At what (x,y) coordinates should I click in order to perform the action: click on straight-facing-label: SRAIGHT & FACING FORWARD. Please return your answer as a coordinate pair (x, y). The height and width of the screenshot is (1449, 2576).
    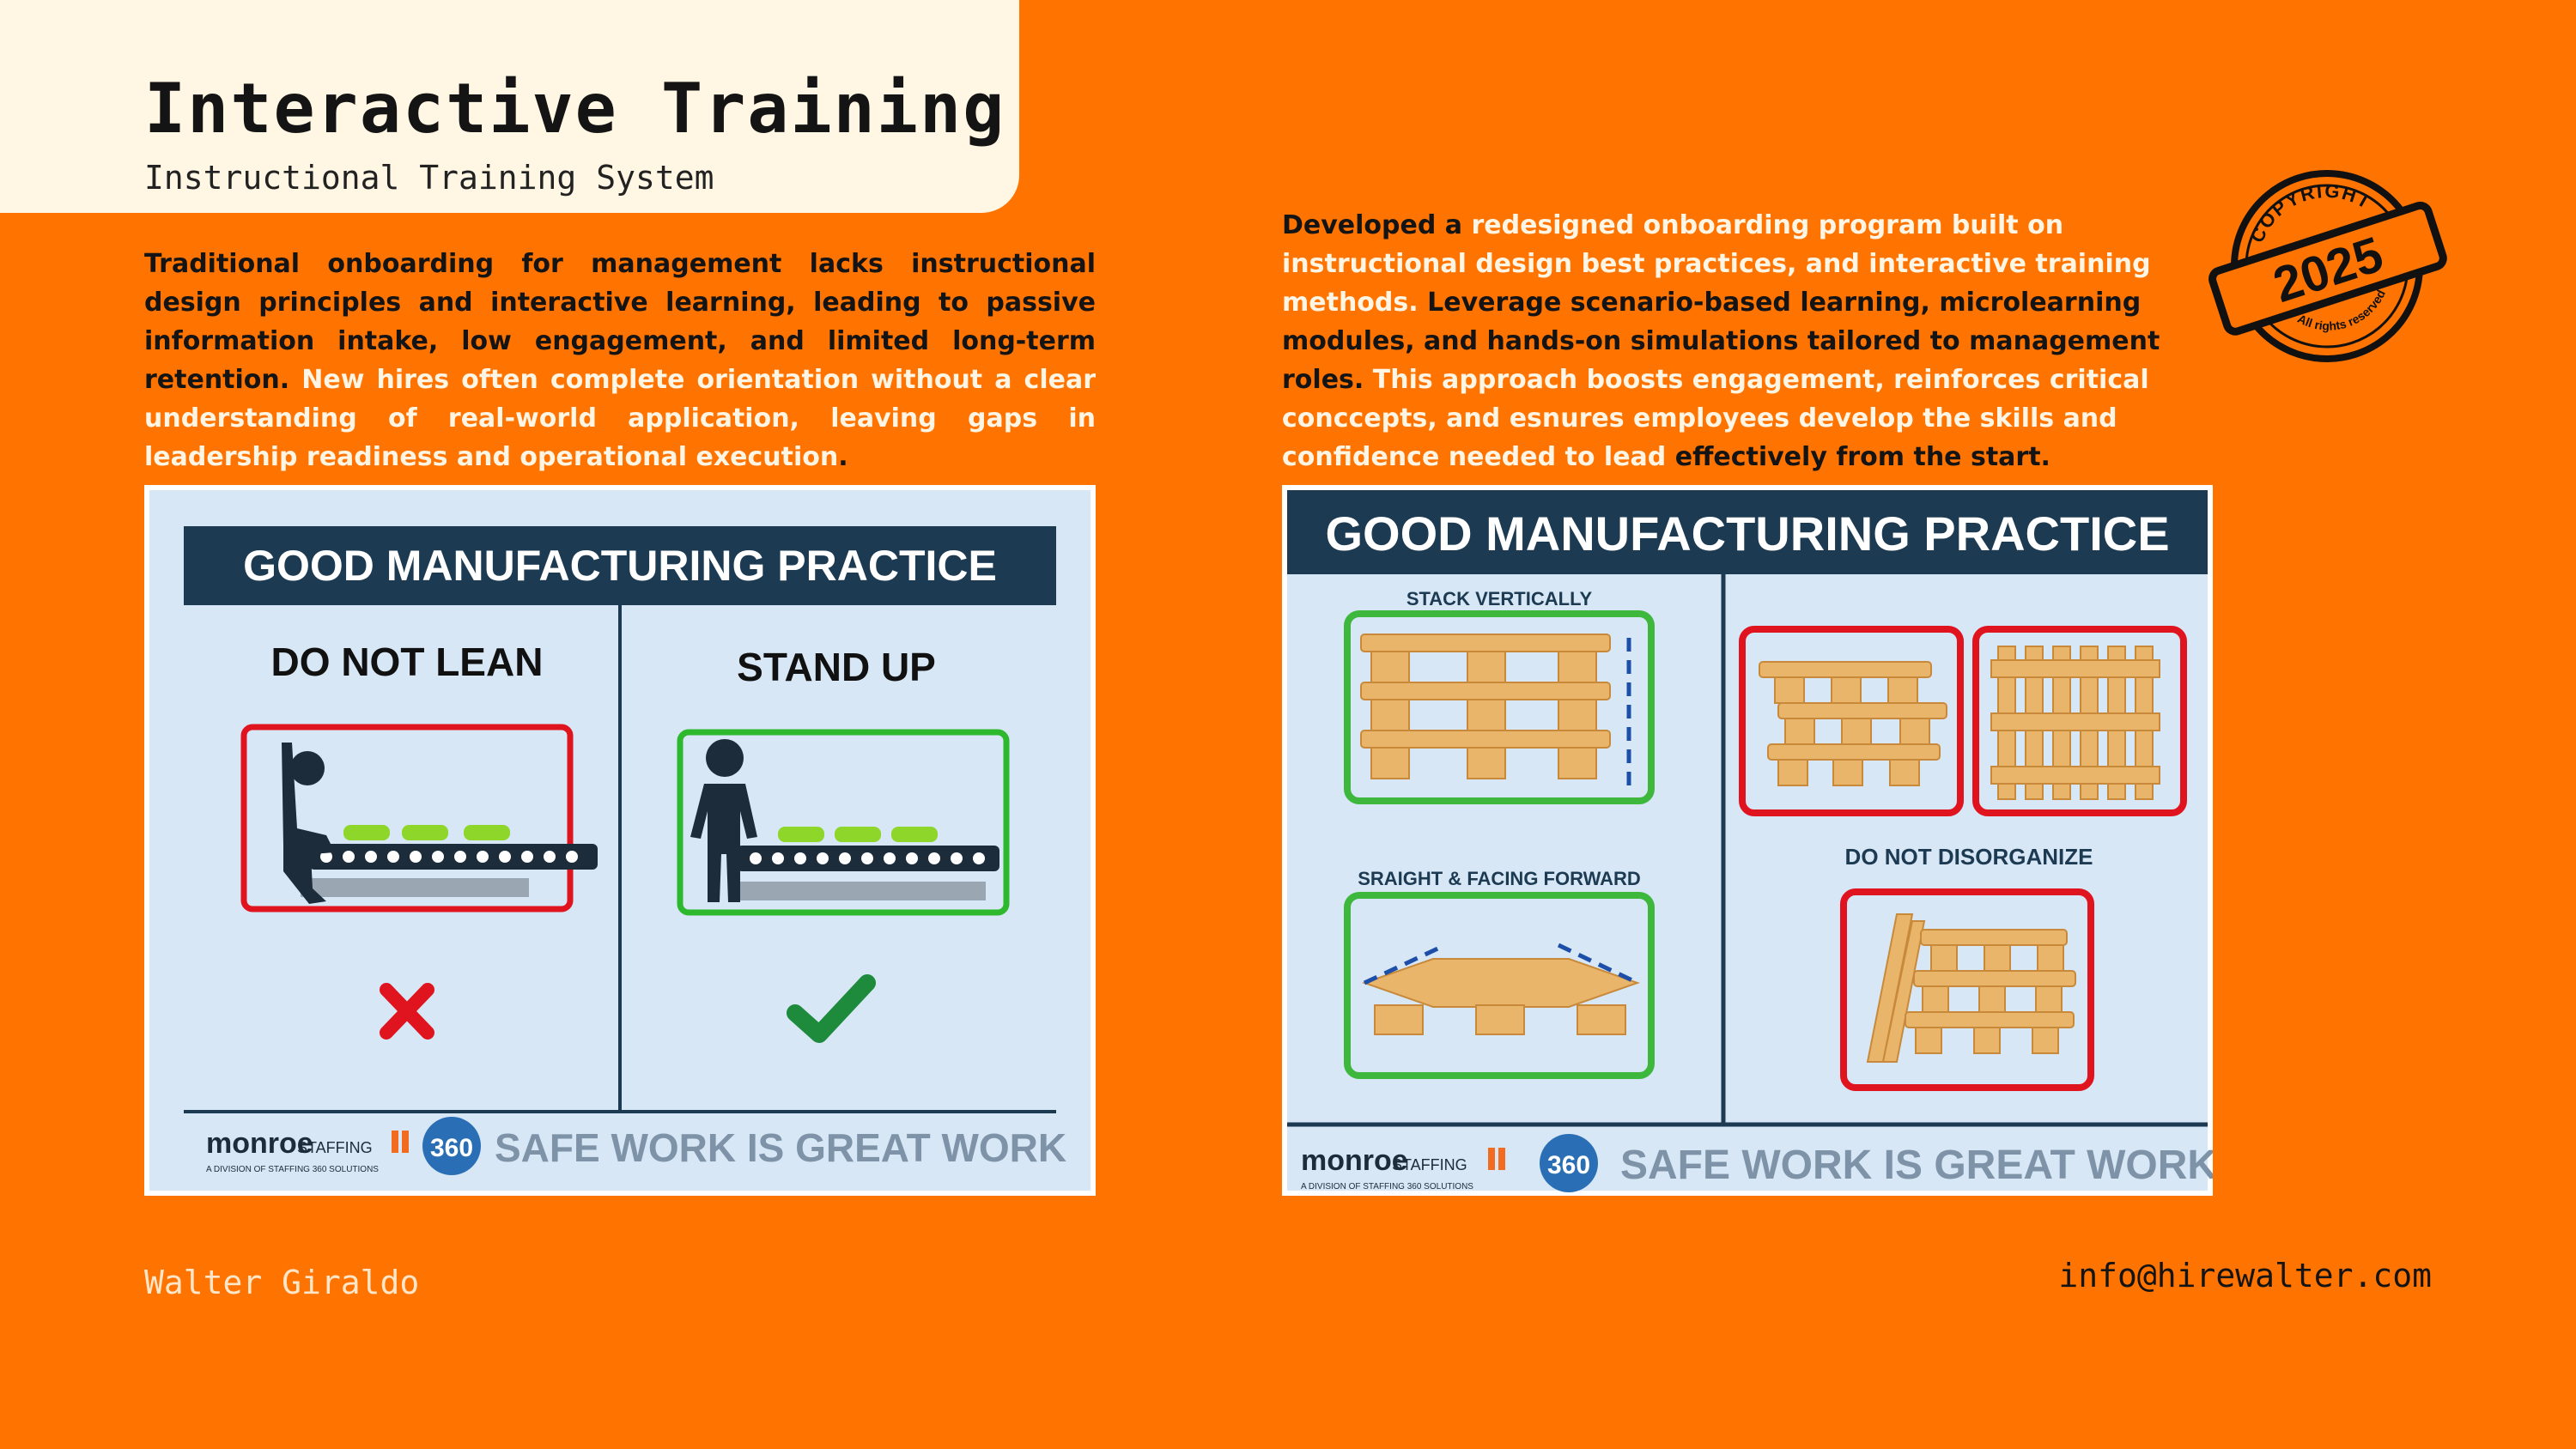
    Looking at the image, I should click on (1499, 878).